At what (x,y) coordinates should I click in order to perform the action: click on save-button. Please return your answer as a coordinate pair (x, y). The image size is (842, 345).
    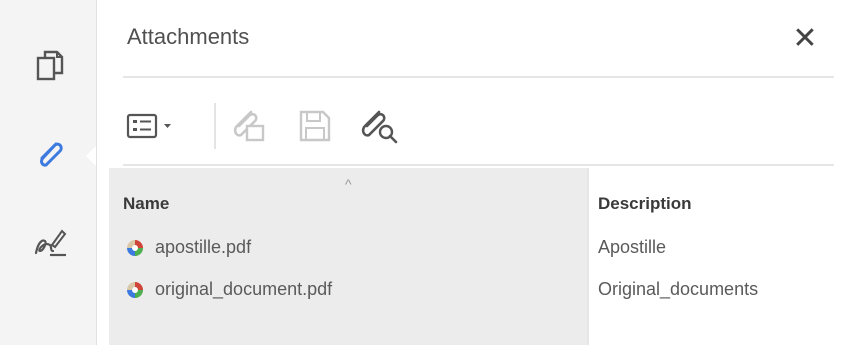
    Looking at the image, I should click on (315, 126).